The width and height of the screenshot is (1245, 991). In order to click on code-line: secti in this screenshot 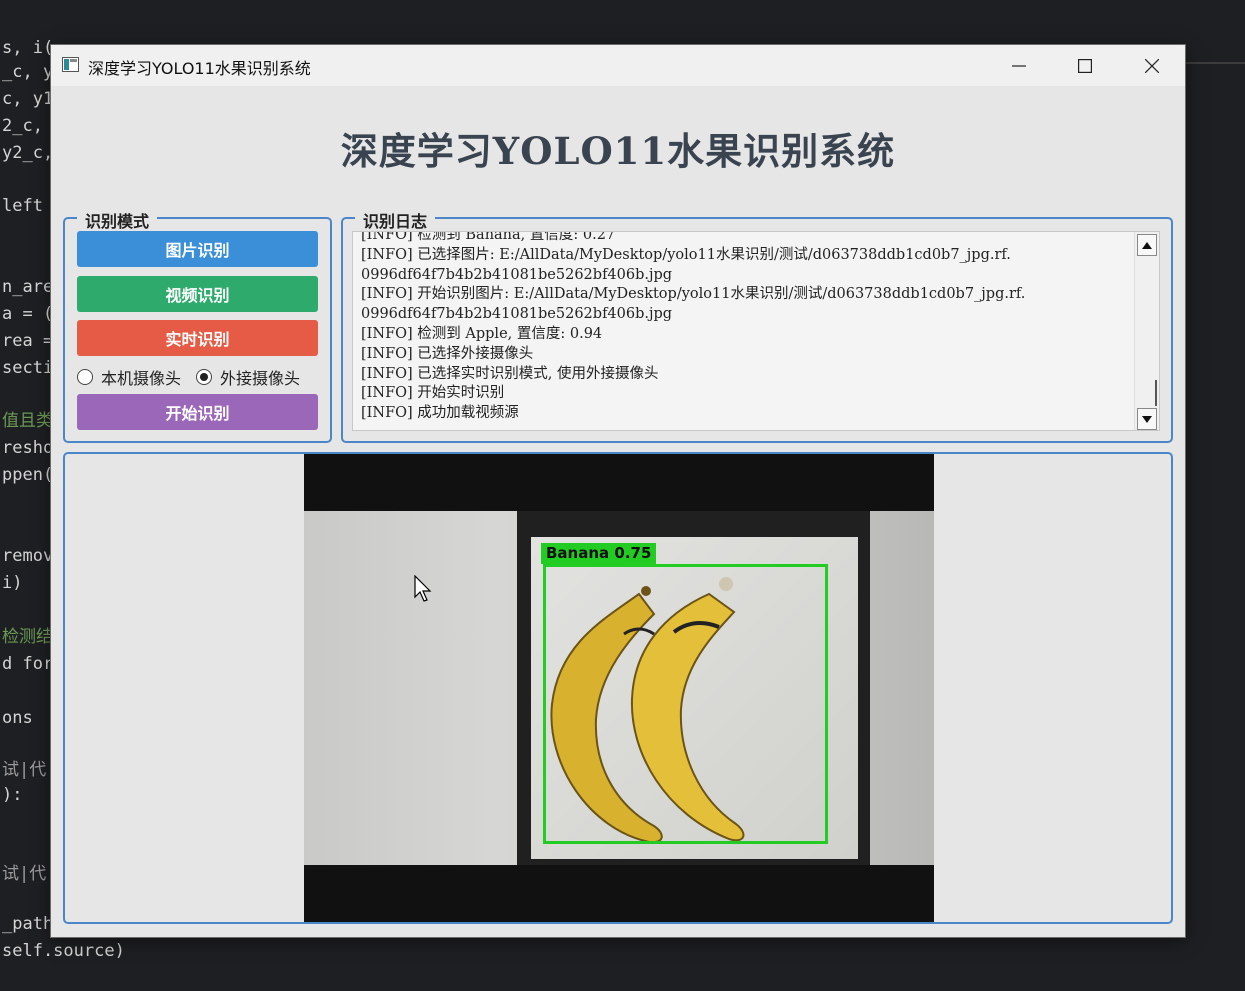, I will do `click(28, 368)`.